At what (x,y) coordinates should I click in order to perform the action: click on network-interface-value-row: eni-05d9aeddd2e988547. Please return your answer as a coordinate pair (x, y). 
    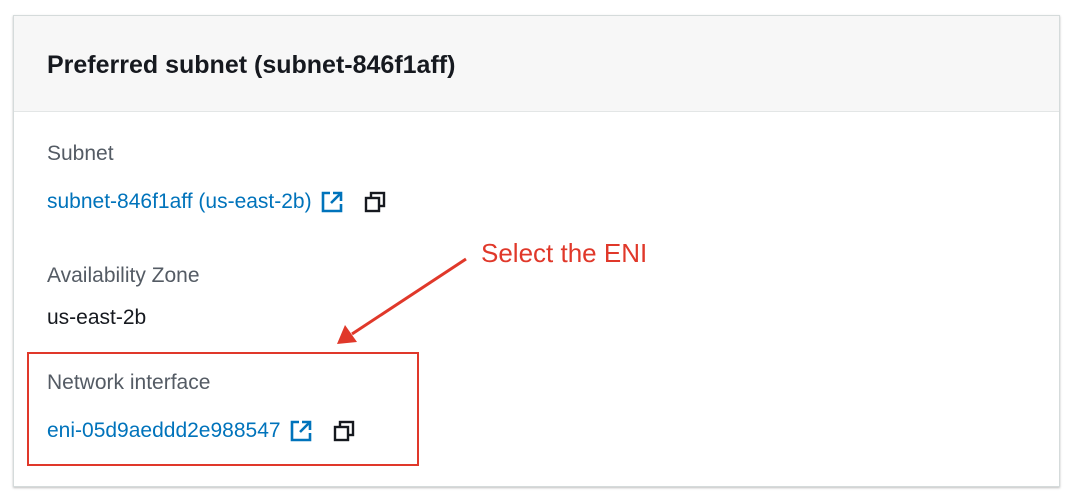
    Looking at the image, I should click on (201, 431).